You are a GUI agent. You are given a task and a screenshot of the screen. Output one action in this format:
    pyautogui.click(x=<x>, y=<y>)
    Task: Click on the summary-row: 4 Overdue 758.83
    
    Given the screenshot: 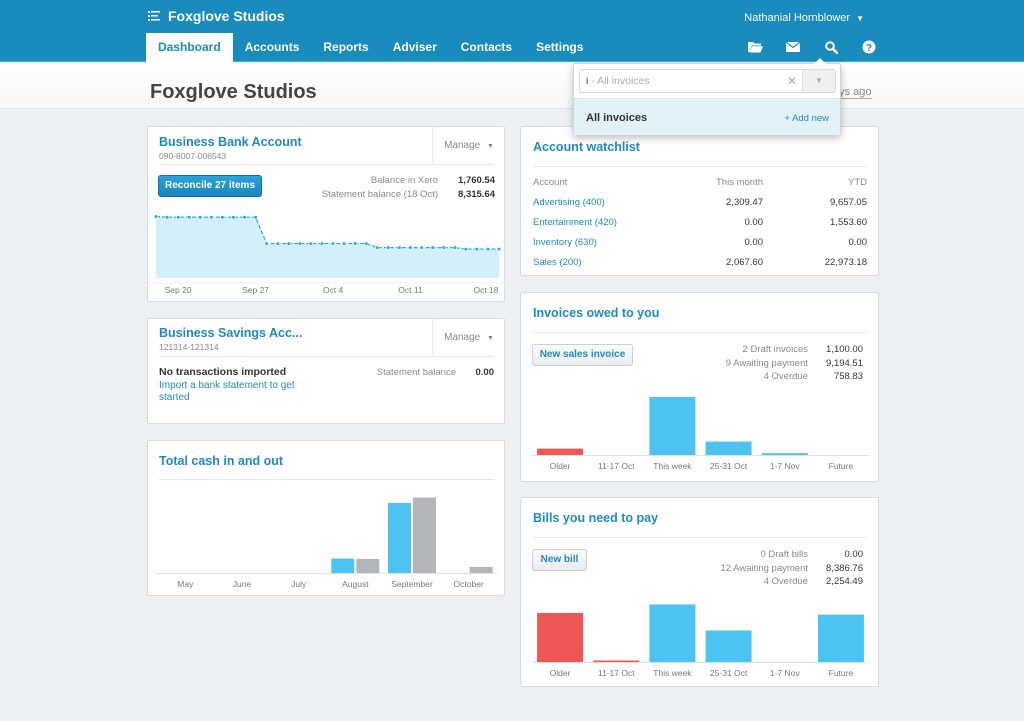 What is the action you would take?
    pyautogui.click(x=760, y=376)
    